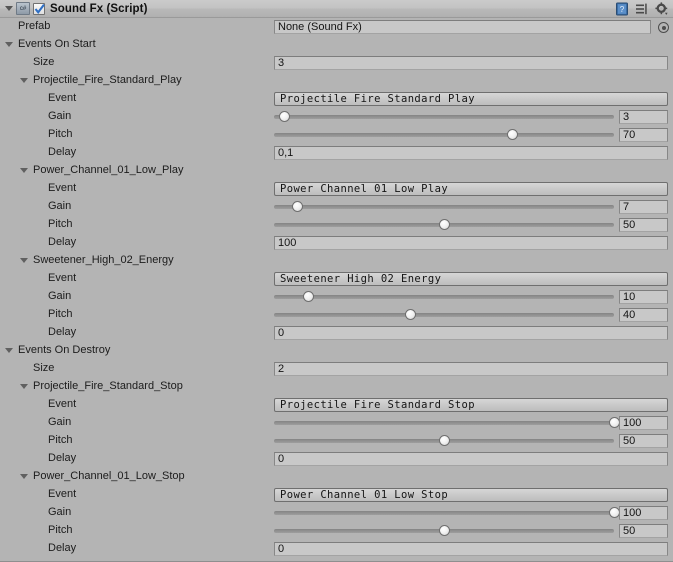 This screenshot has height=562, width=673. I want to click on event-0-2-event: Event Sweetener High 02 Energy, so click(336, 279).